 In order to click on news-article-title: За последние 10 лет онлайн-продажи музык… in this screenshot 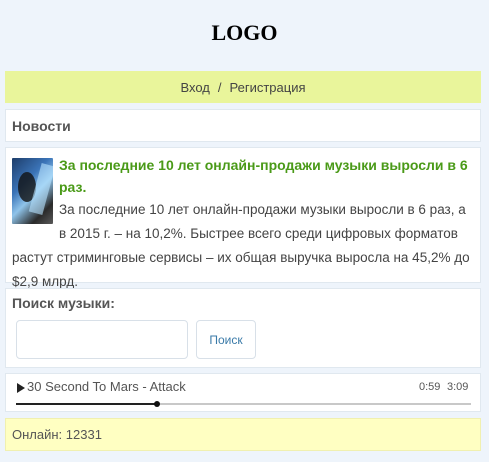, I will do `click(244, 176)`.